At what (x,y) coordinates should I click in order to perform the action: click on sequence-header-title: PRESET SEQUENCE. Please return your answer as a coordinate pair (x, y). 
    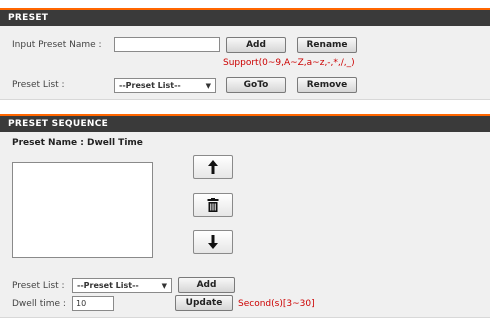
    Looking at the image, I should click on (58, 124).